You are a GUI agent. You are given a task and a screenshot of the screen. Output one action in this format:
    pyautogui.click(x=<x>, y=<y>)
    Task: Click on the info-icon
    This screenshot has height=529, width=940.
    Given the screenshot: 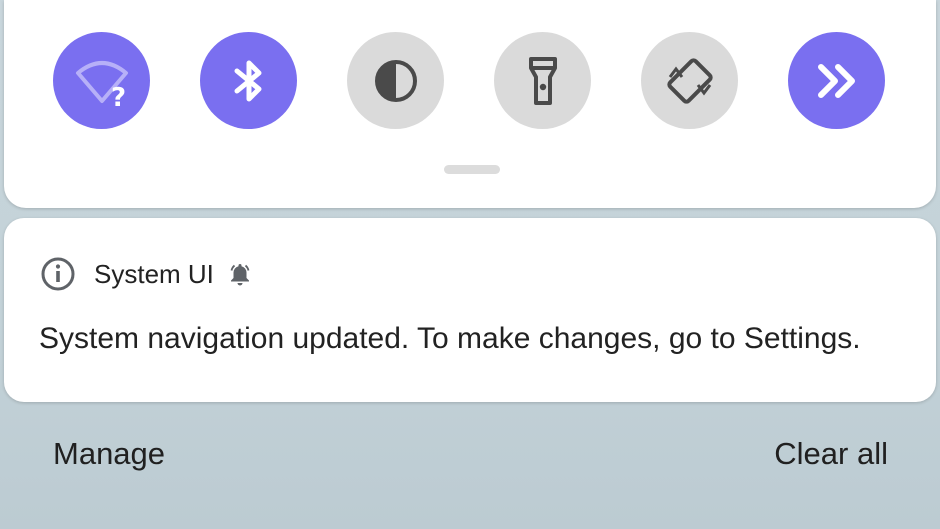 What is the action you would take?
    pyautogui.click(x=58, y=274)
    